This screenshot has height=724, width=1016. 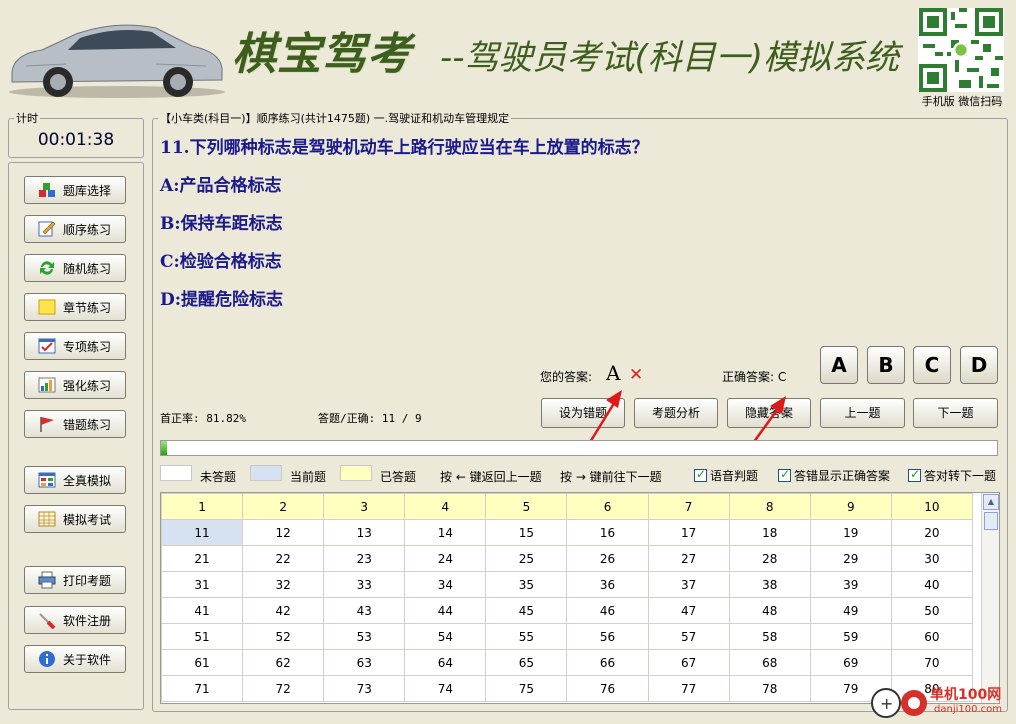 I want to click on nav-chapter-button: 章节练习, so click(x=75, y=307).